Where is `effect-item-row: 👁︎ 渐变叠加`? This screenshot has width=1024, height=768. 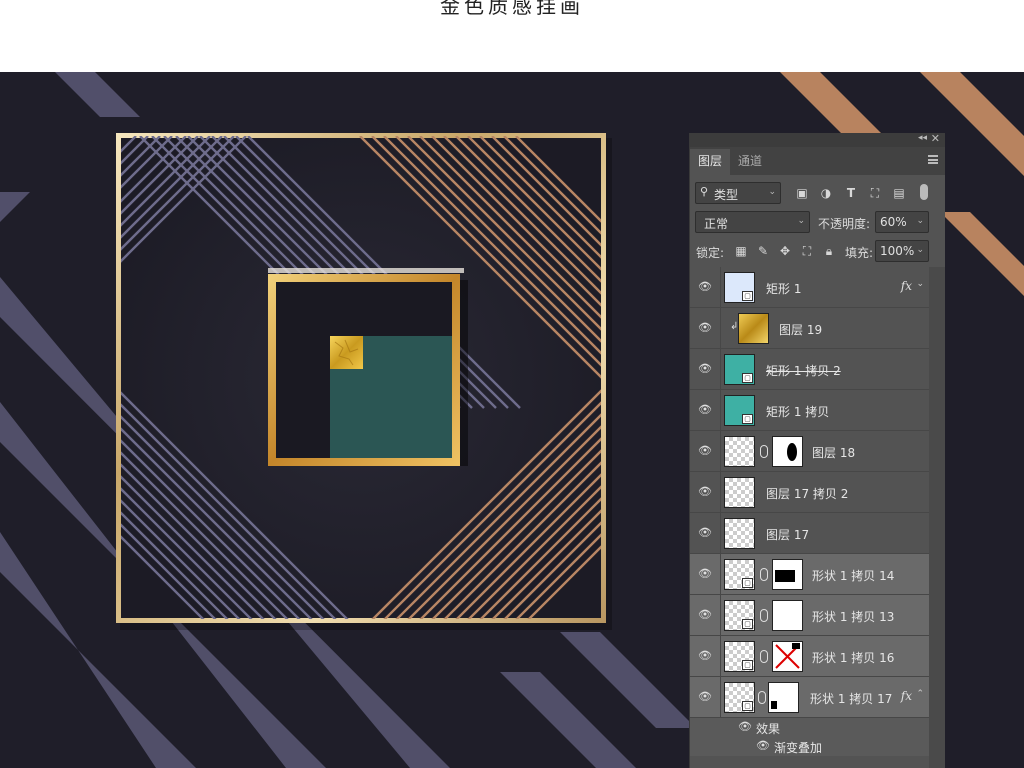
effect-item-row: 👁︎ 渐变叠加 is located at coordinates (810, 746).